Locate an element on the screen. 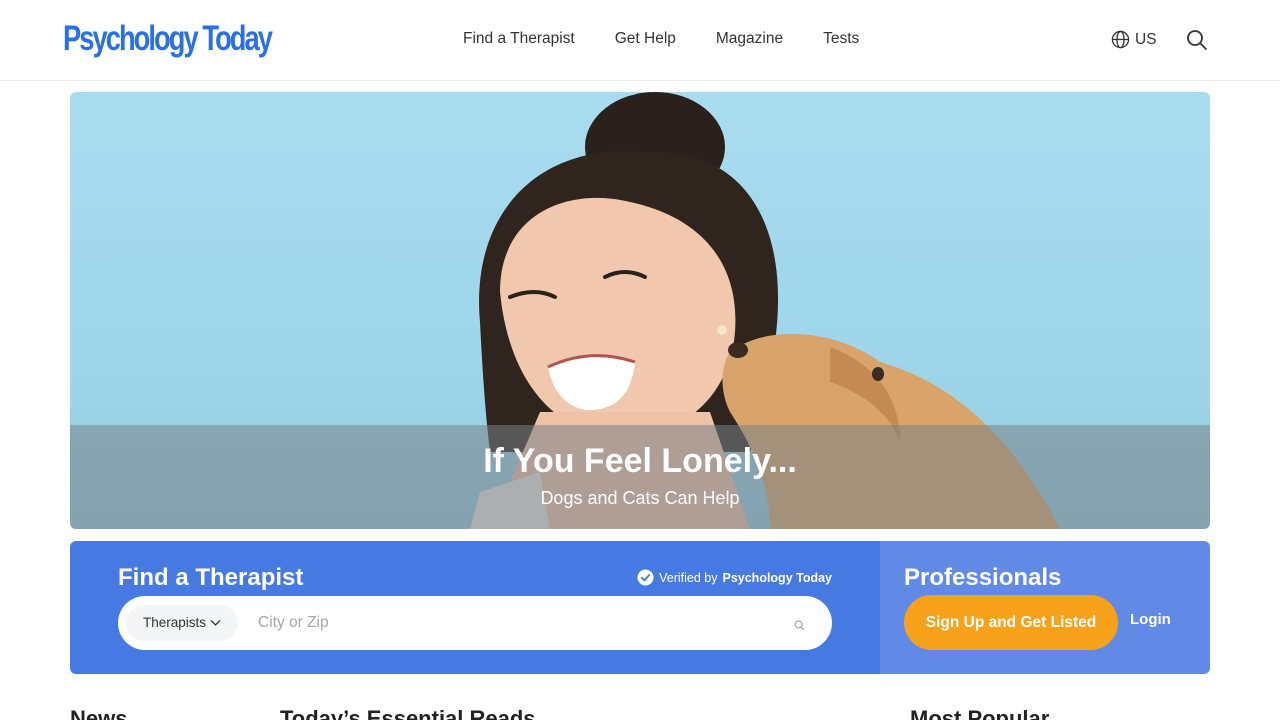 This screenshot has height=720, width=1280. verified-brand: Psychology Today is located at coordinates (777, 577).